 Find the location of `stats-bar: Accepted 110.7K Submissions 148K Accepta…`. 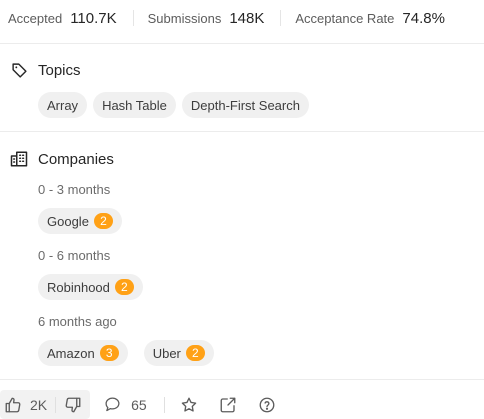

stats-bar: Accepted 110.7K Submissions 148K Accepta… is located at coordinates (242, 18).